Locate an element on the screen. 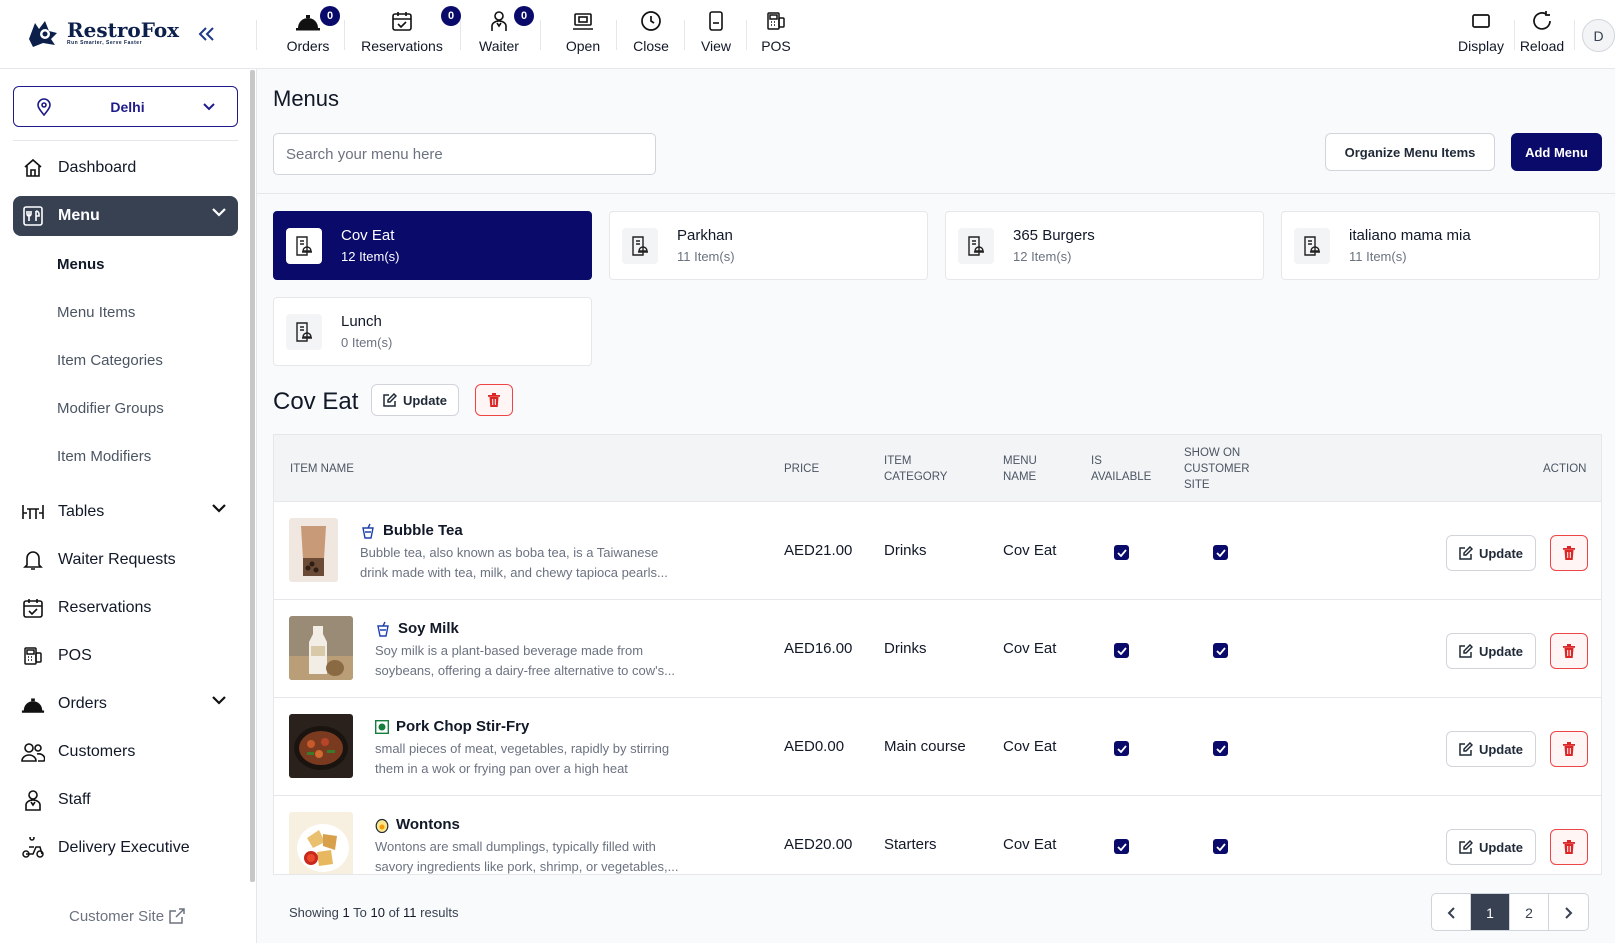 This screenshot has width=1615, height=943. topbar-display-label: Display is located at coordinates (1481, 46).